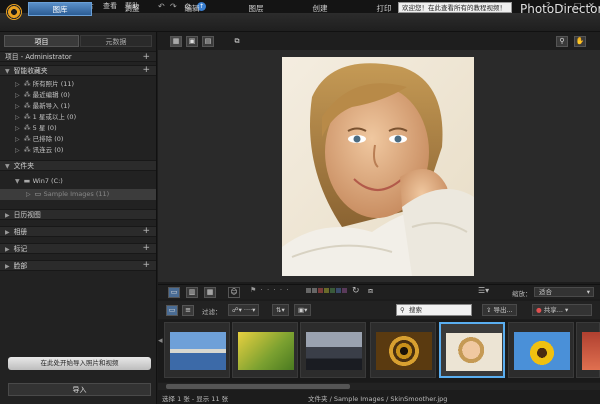  I want to click on thumbnail-view-icon: ▭, so click(172, 310).